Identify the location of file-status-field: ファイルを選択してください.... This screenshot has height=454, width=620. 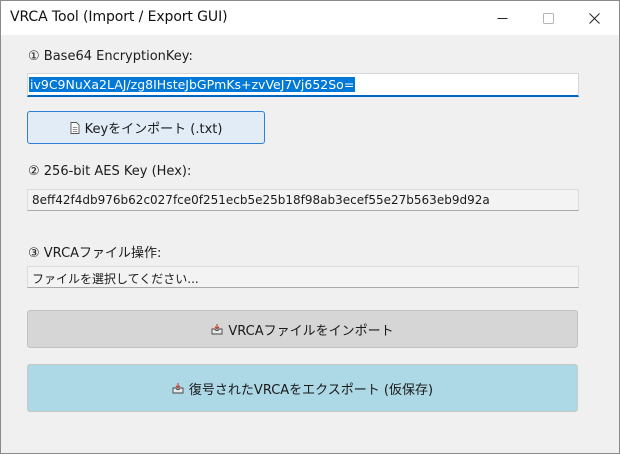
(303, 277).